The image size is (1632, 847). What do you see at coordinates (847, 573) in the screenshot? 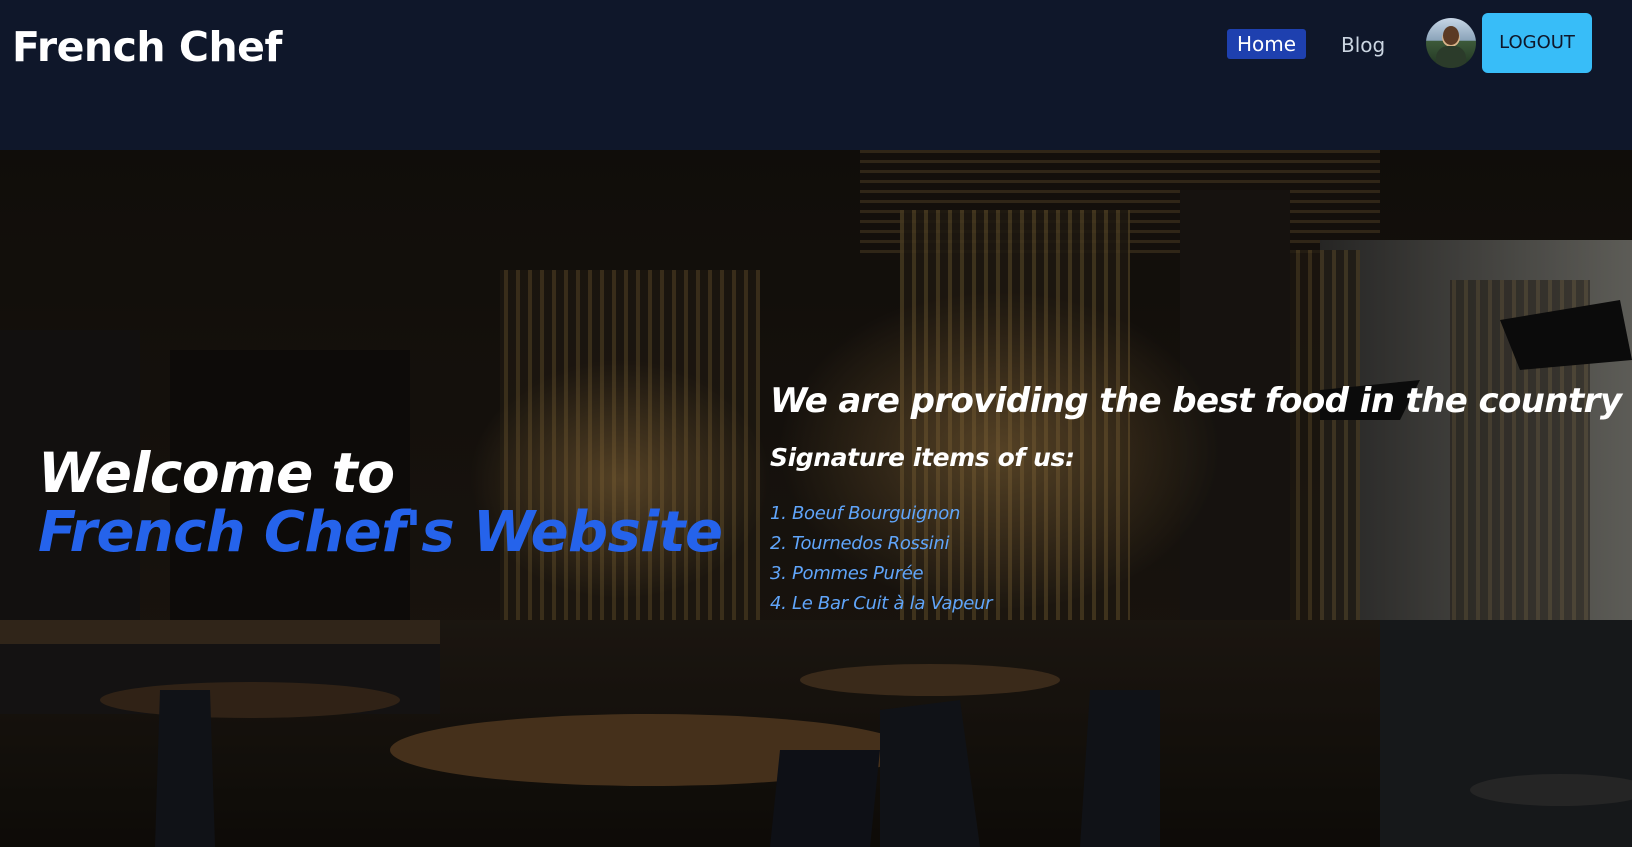
I see `signature-item: 3. Pommes Purée` at bounding box center [847, 573].